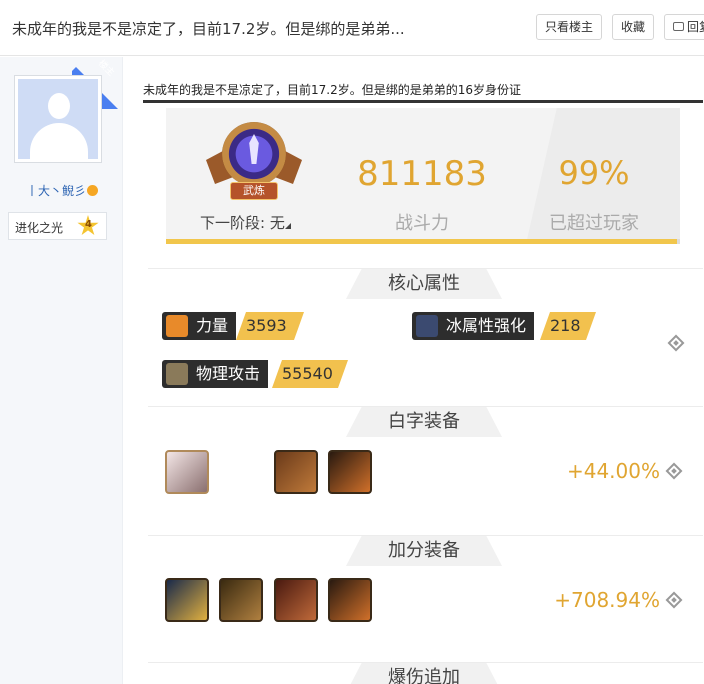  What do you see at coordinates (569, 27) in the screenshot?
I see `only-owner-button: 只看楼主` at bounding box center [569, 27].